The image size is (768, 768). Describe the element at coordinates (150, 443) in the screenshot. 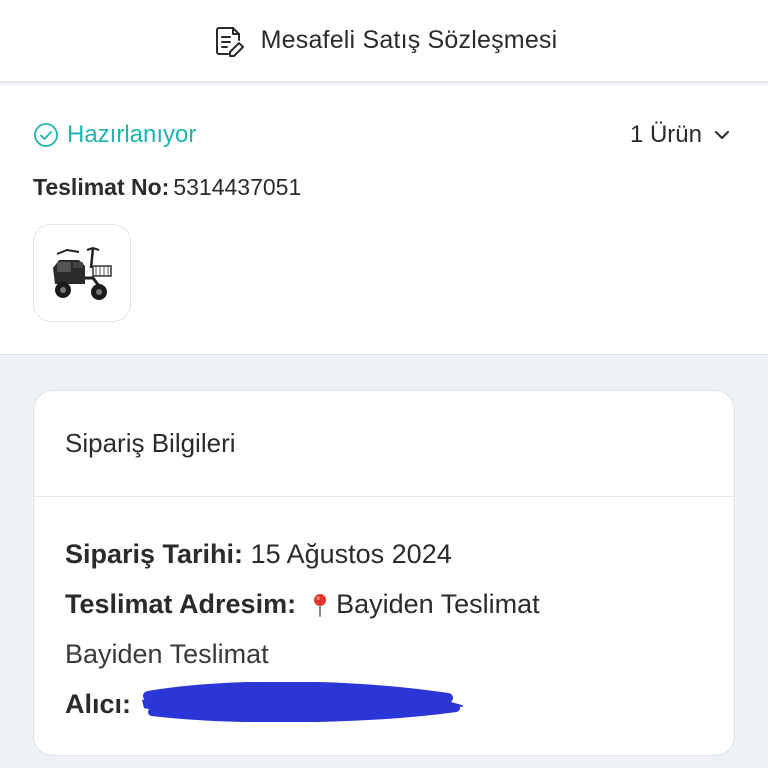

I see `order-info-title: Sipariş Bilgileri` at that location.